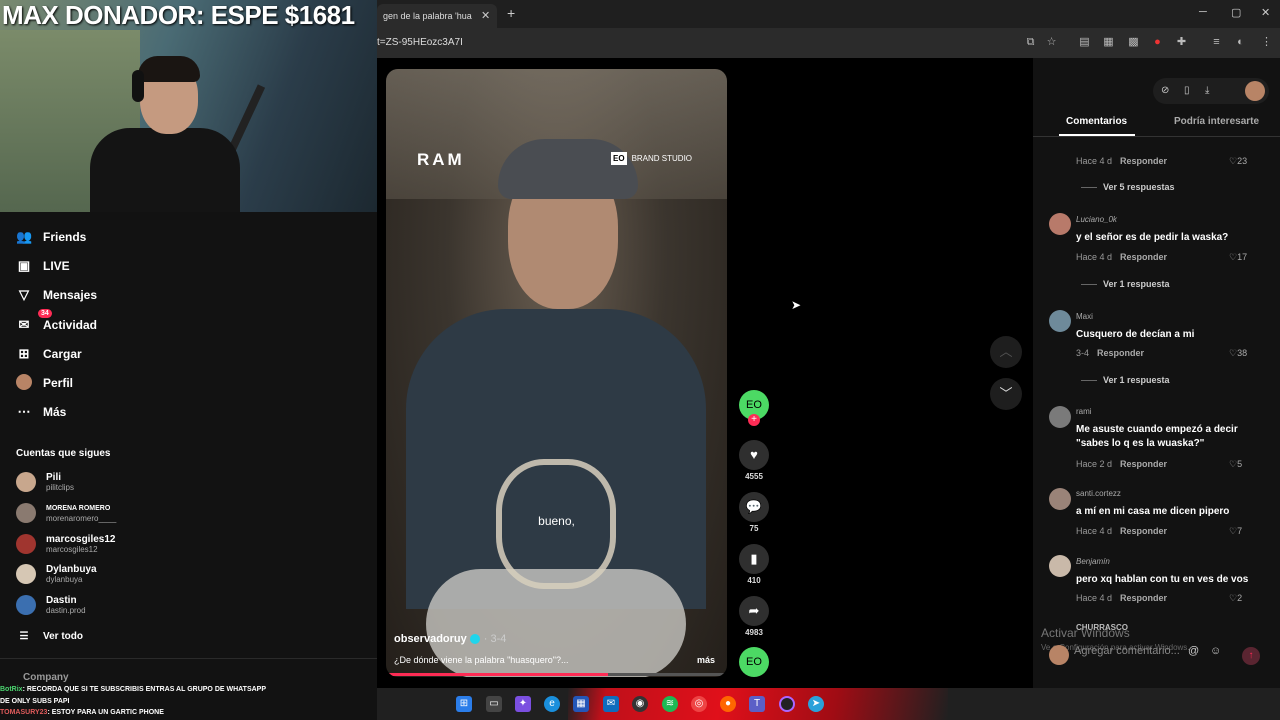 The width and height of the screenshot is (1280, 720). I want to click on comment-username: Luciano_0k, so click(1096, 219).